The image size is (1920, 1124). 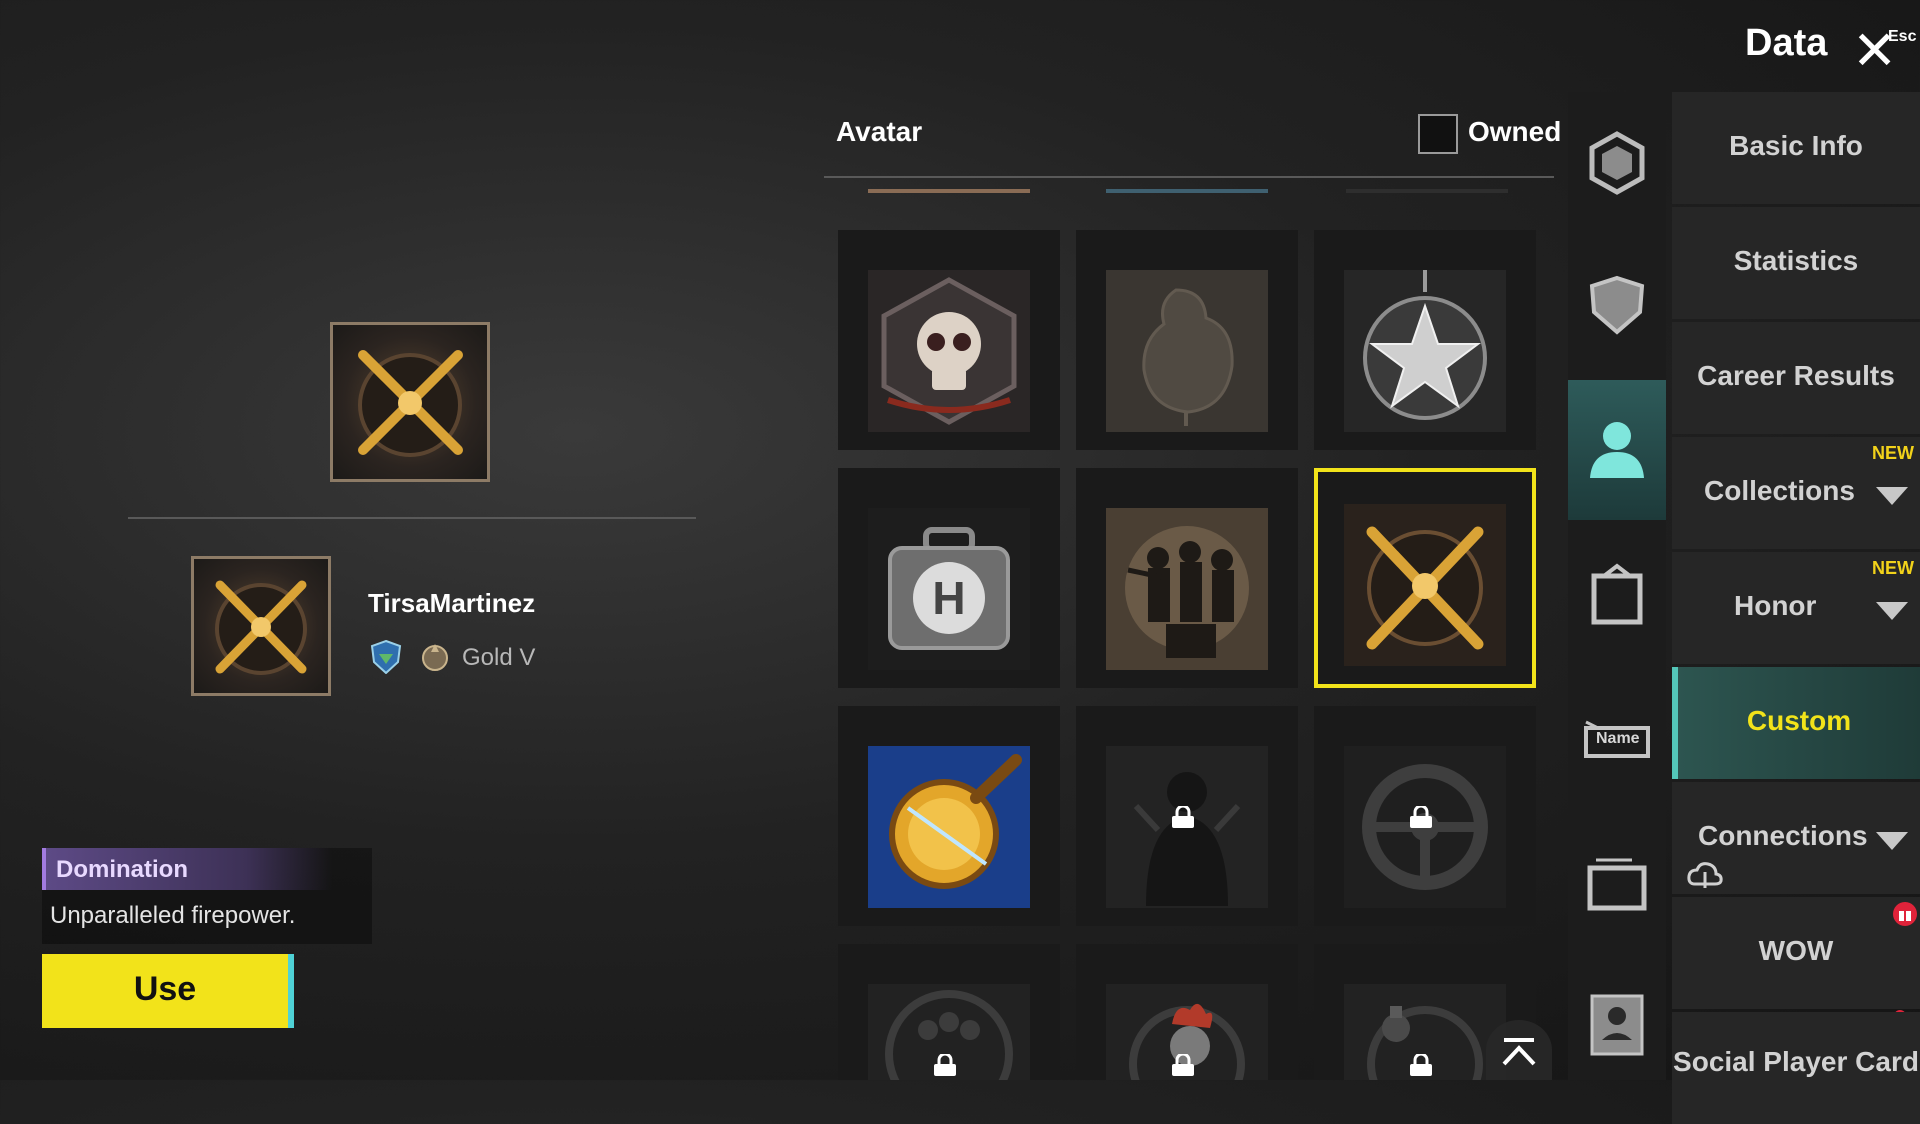 I want to click on rank-text: Gold V, so click(x=499, y=657).